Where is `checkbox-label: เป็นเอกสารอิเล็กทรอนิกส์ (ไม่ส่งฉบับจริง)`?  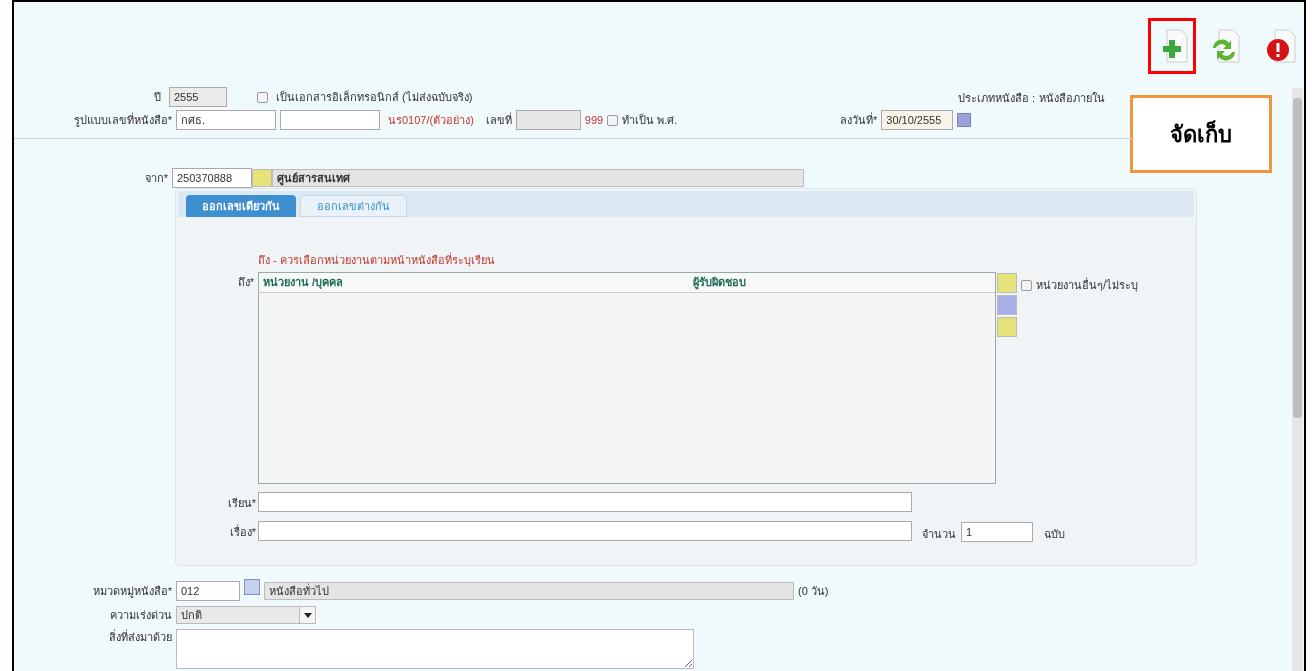 checkbox-label: เป็นเอกสารอิเล็กทรอนิกส์ (ไม่ส่งฉบับจริง) is located at coordinates (374, 97).